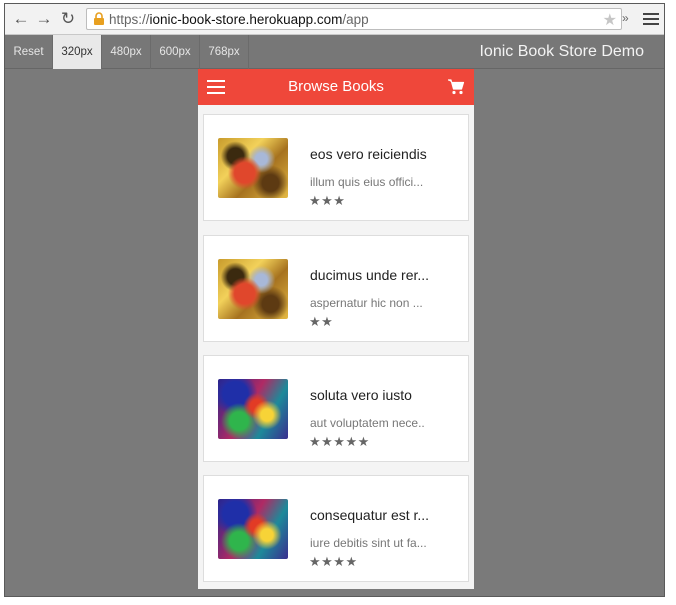  What do you see at coordinates (333, 561) in the screenshot?
I see `star-rating-icon: ★★★★` at bounding box center [333, 561].